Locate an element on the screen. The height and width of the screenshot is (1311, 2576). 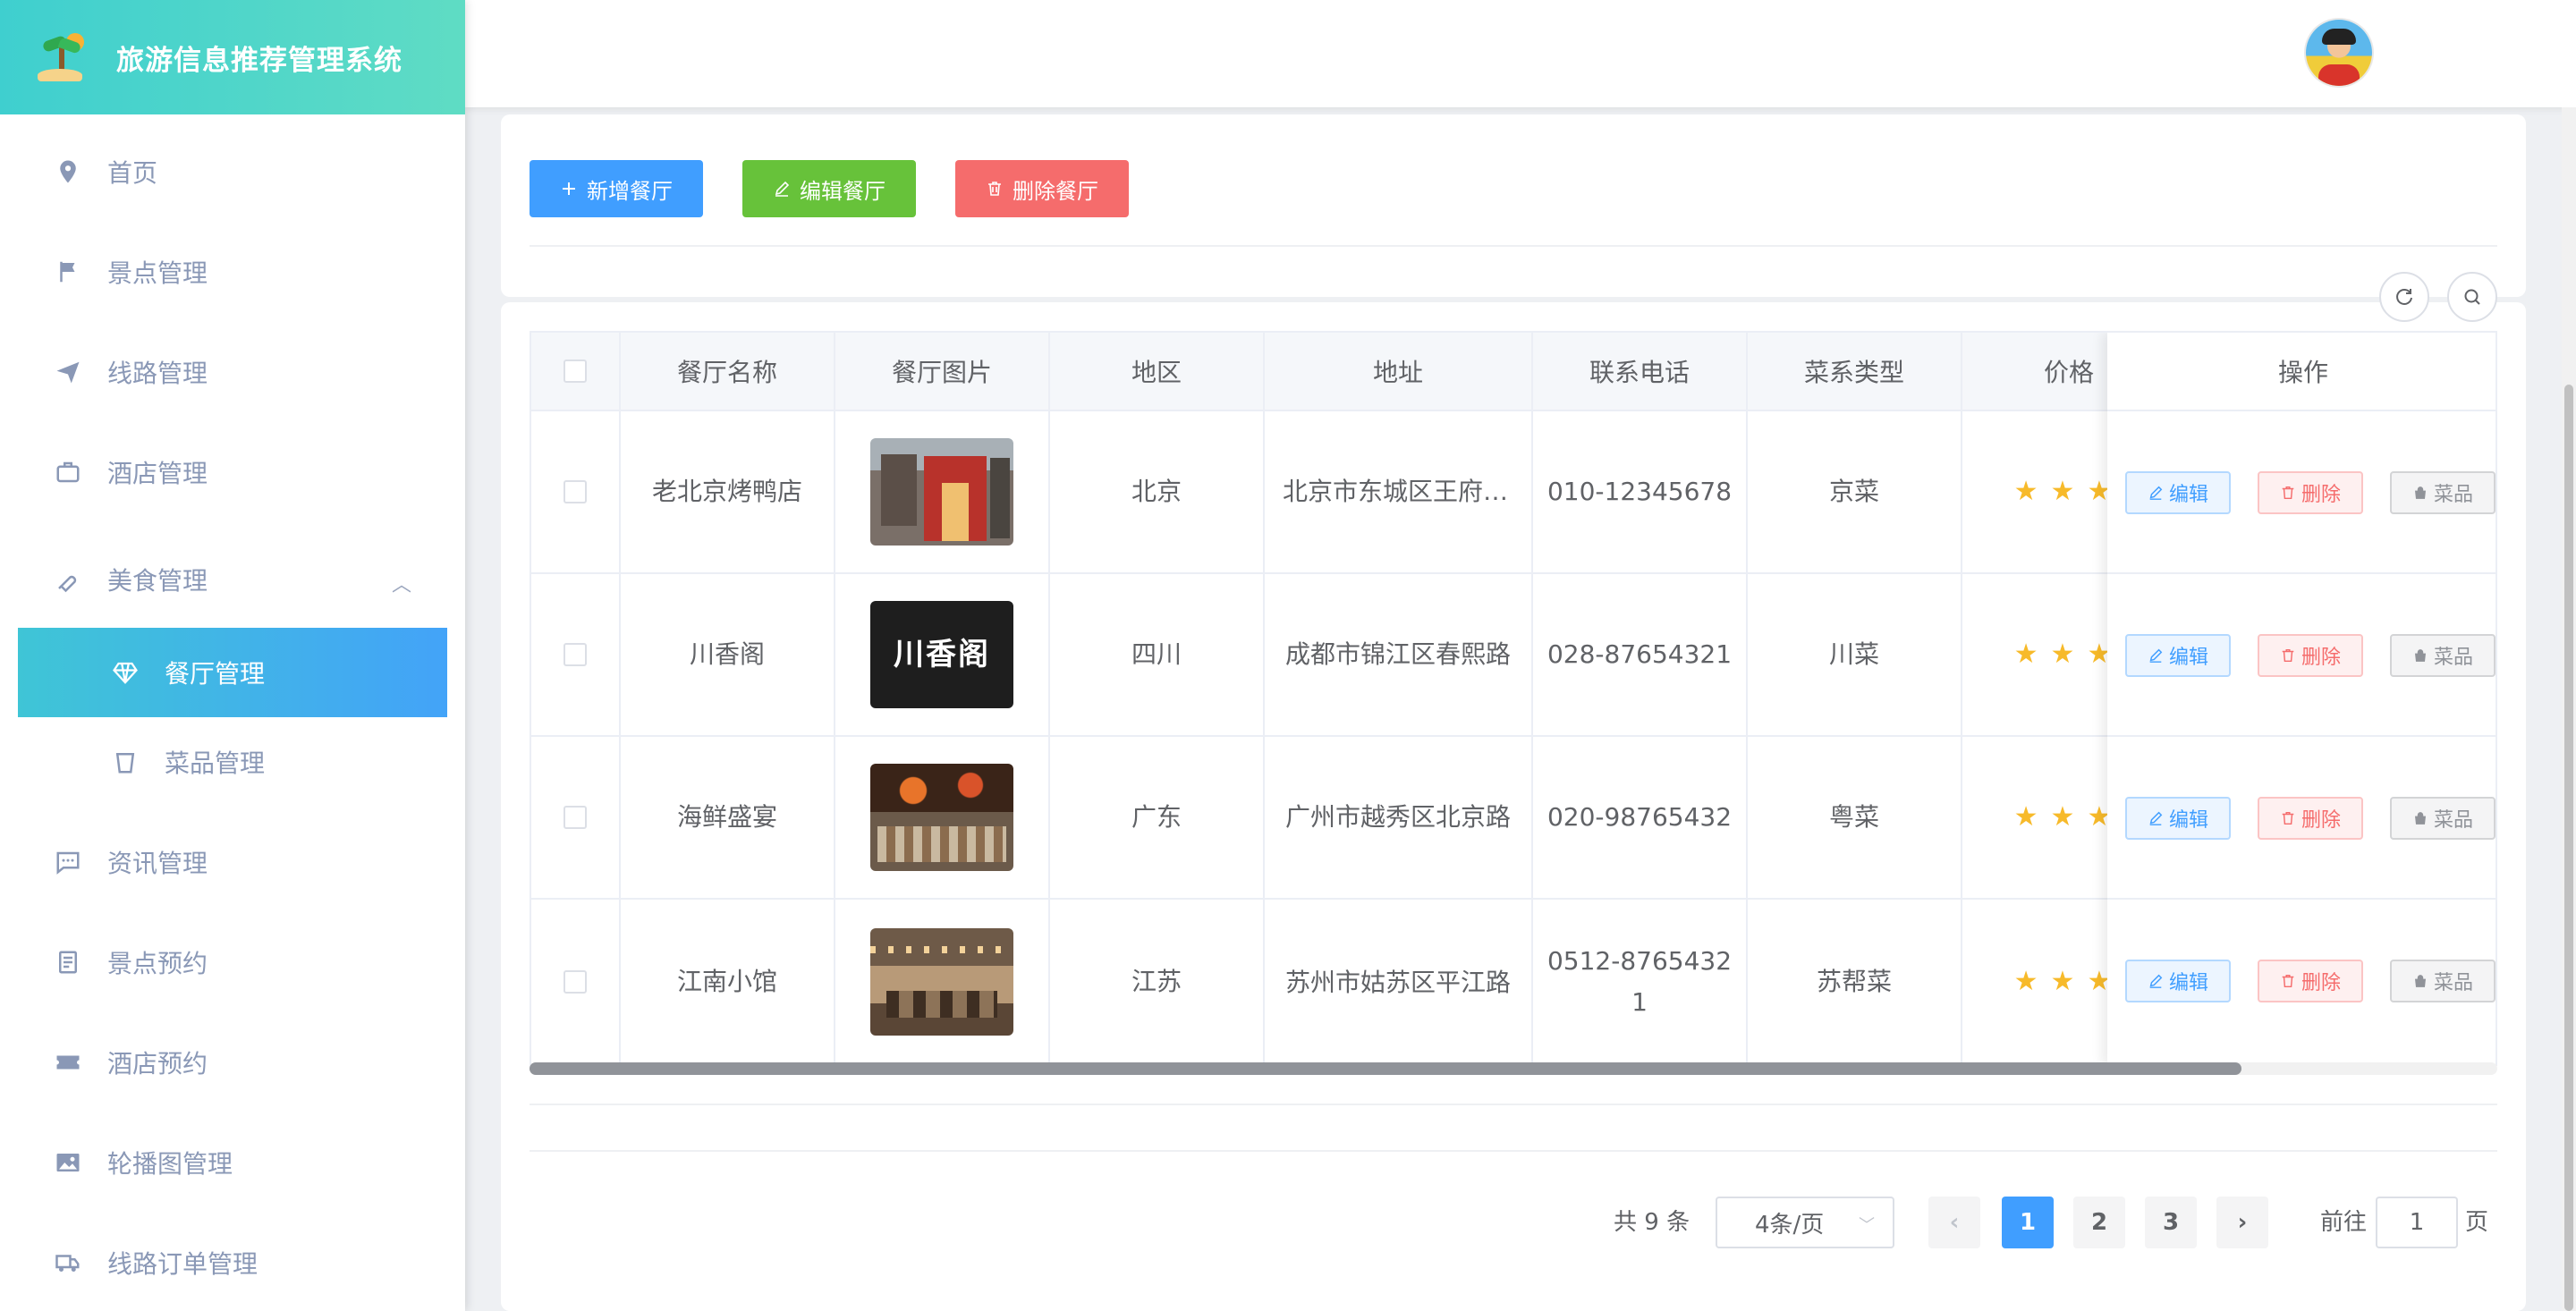
sidebar-item-label: 景点管理 is located at coordinates (157, 273).